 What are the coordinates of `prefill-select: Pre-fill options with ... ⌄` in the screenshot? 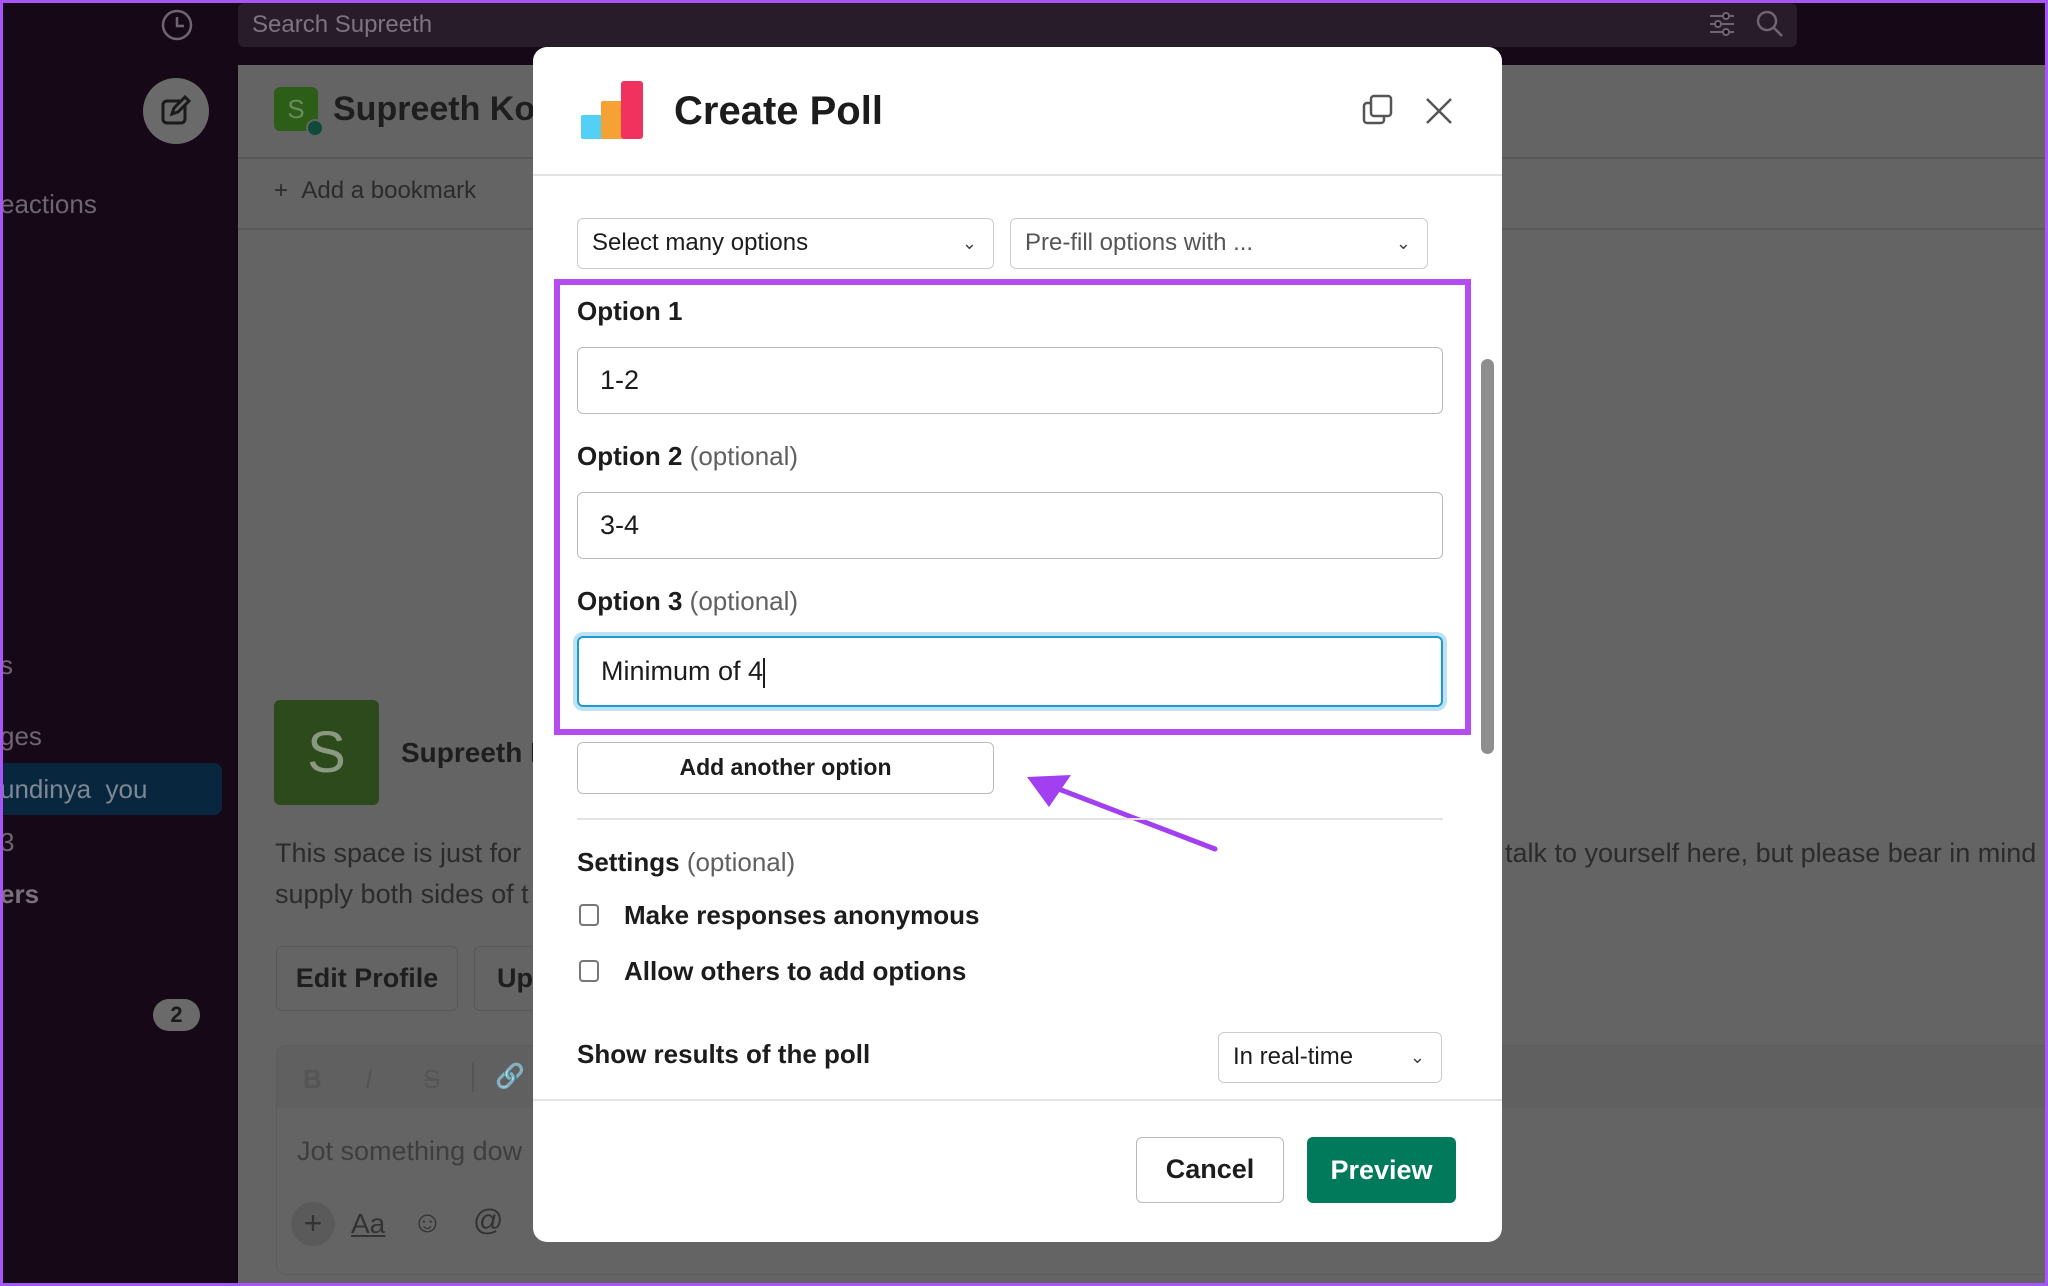 It's located at (1219, 243).